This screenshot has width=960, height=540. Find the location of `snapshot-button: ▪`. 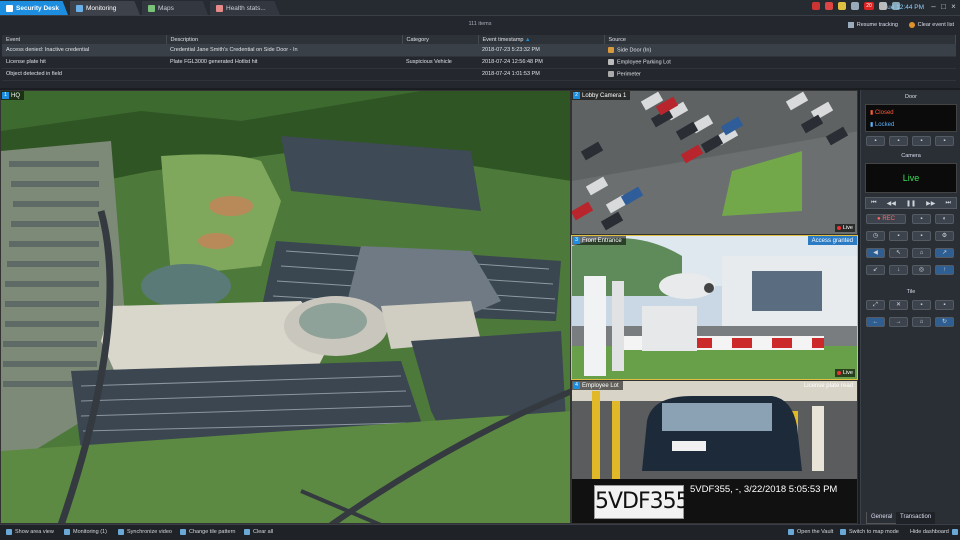

snapshot-button: ▪ is located at coordinates (921, 219).